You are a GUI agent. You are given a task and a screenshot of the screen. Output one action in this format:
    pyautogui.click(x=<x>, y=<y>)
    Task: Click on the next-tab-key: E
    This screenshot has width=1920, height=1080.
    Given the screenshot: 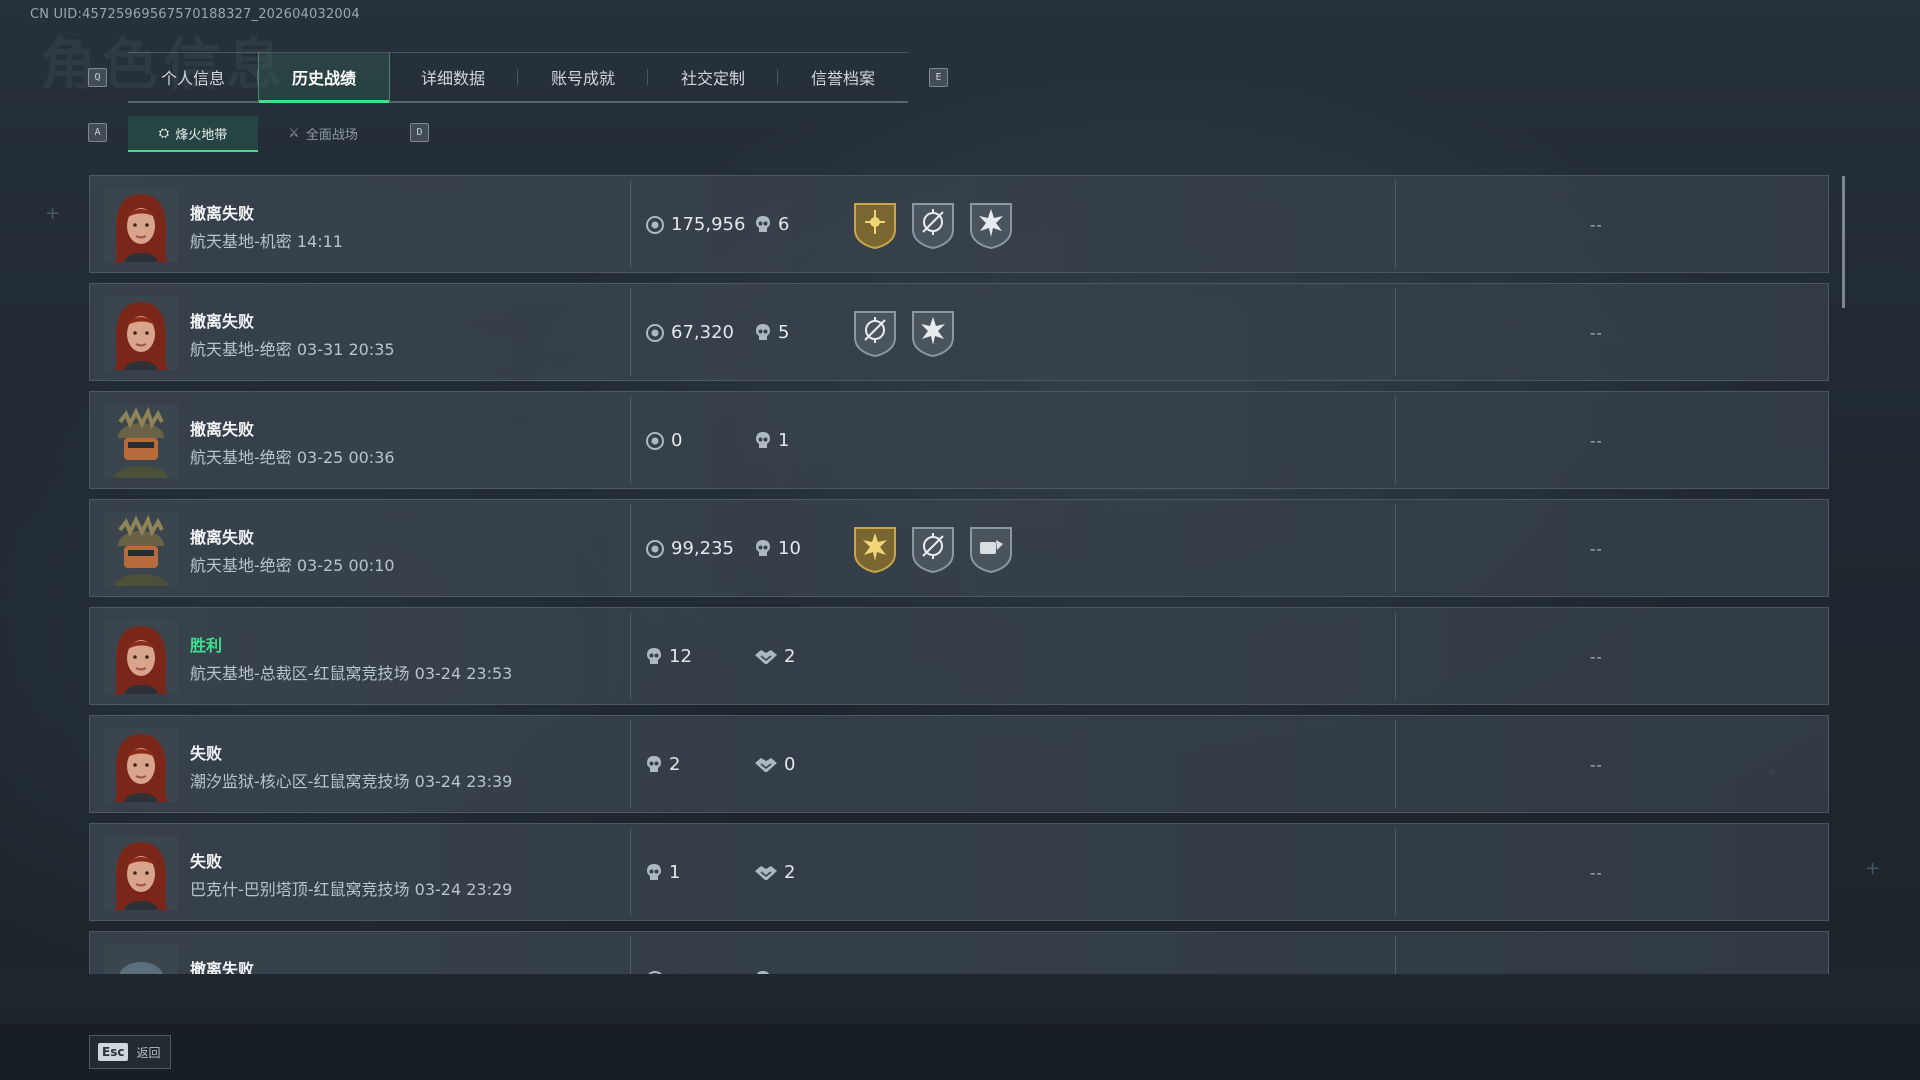 What is the action you would take?
    pyautogui.click(x=938, y=77)
    